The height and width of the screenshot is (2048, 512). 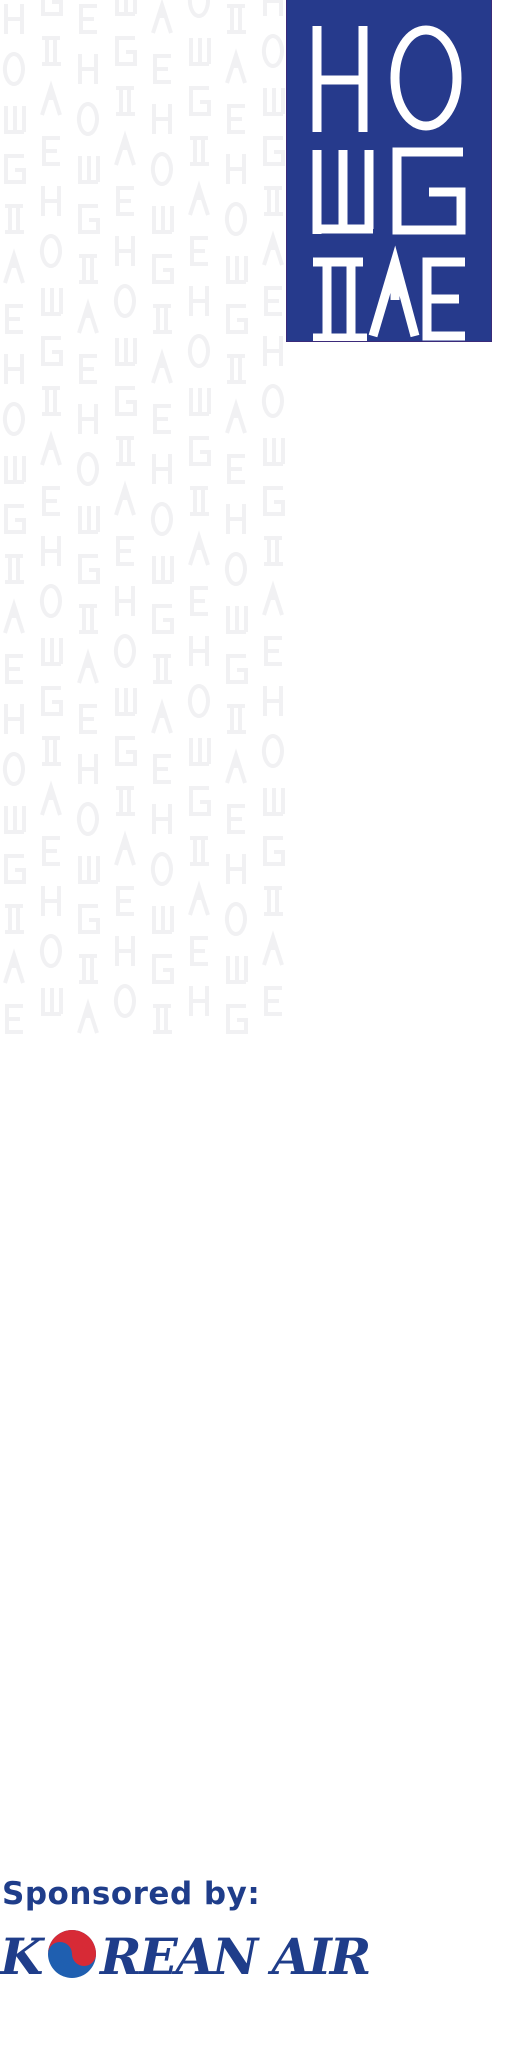 What do you see at coordinates (23, 1955) in the screenshot?
I see `logo-letter-k: K` at bounding box center [23, 1955].